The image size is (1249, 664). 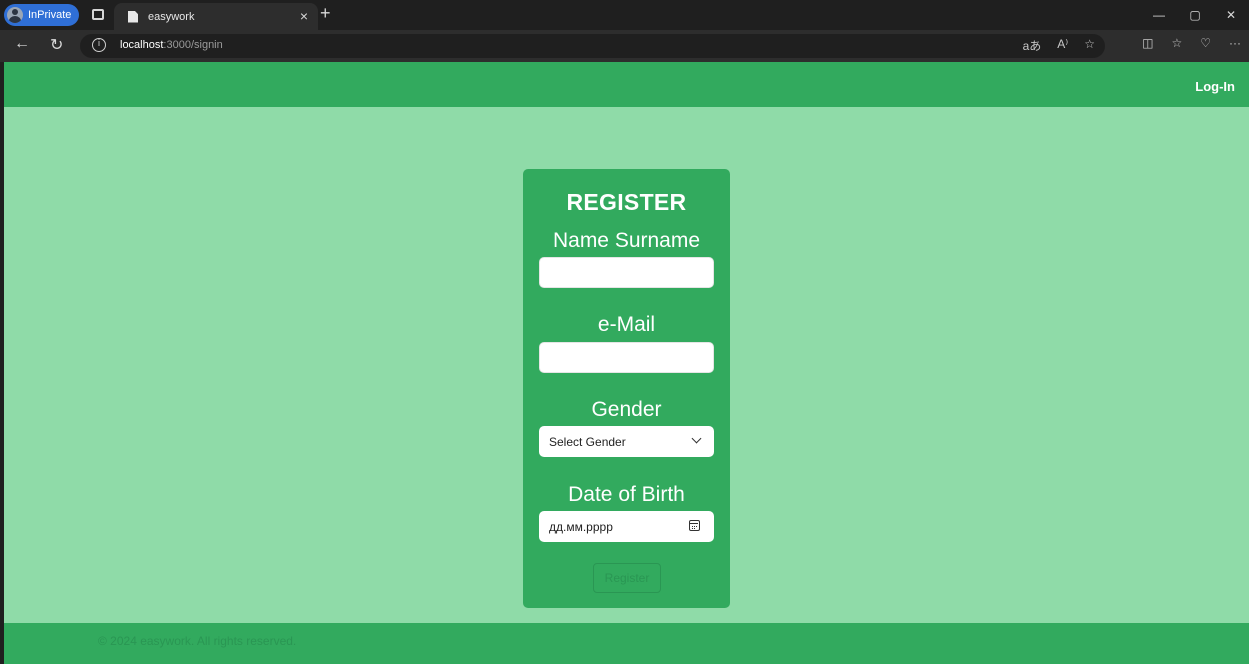 I want to click on name-label: Name Surname, so click(x=626, y=240).